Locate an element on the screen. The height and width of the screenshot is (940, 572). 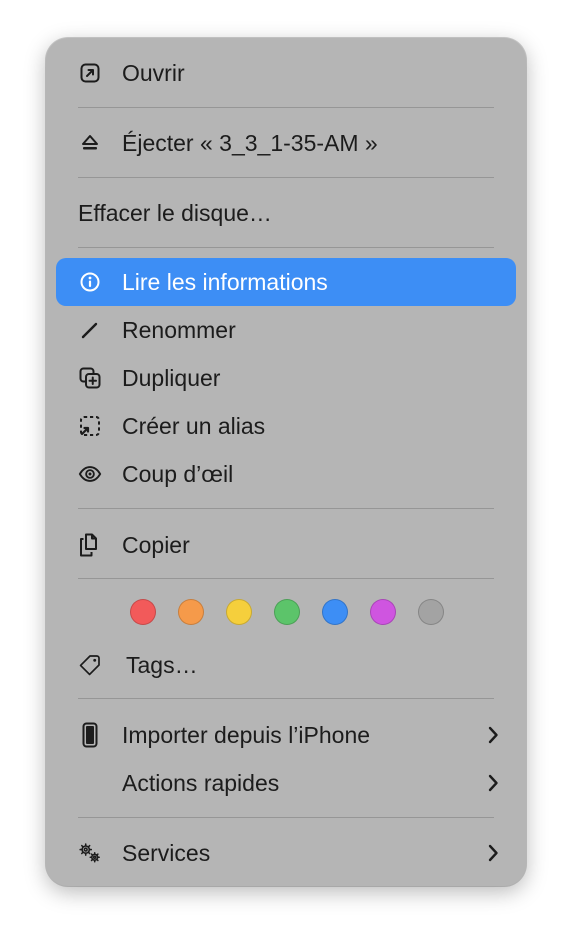
pencil-icon is located at coordinates (90, 330).